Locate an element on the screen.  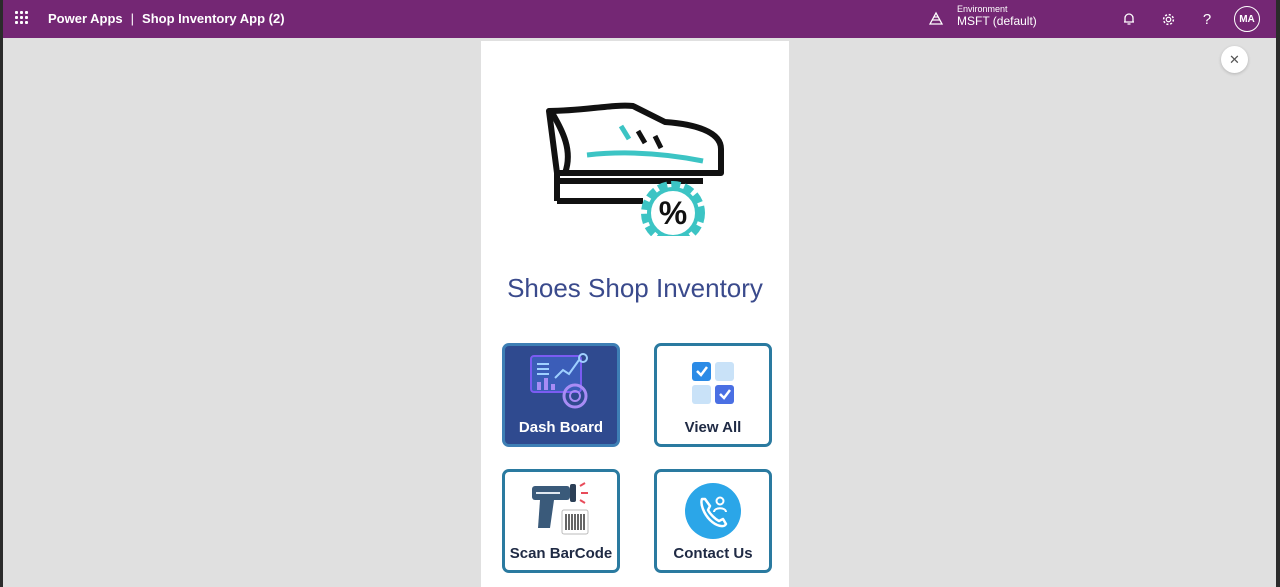
user-avatar: MA is located at coordinates (1247, 19).